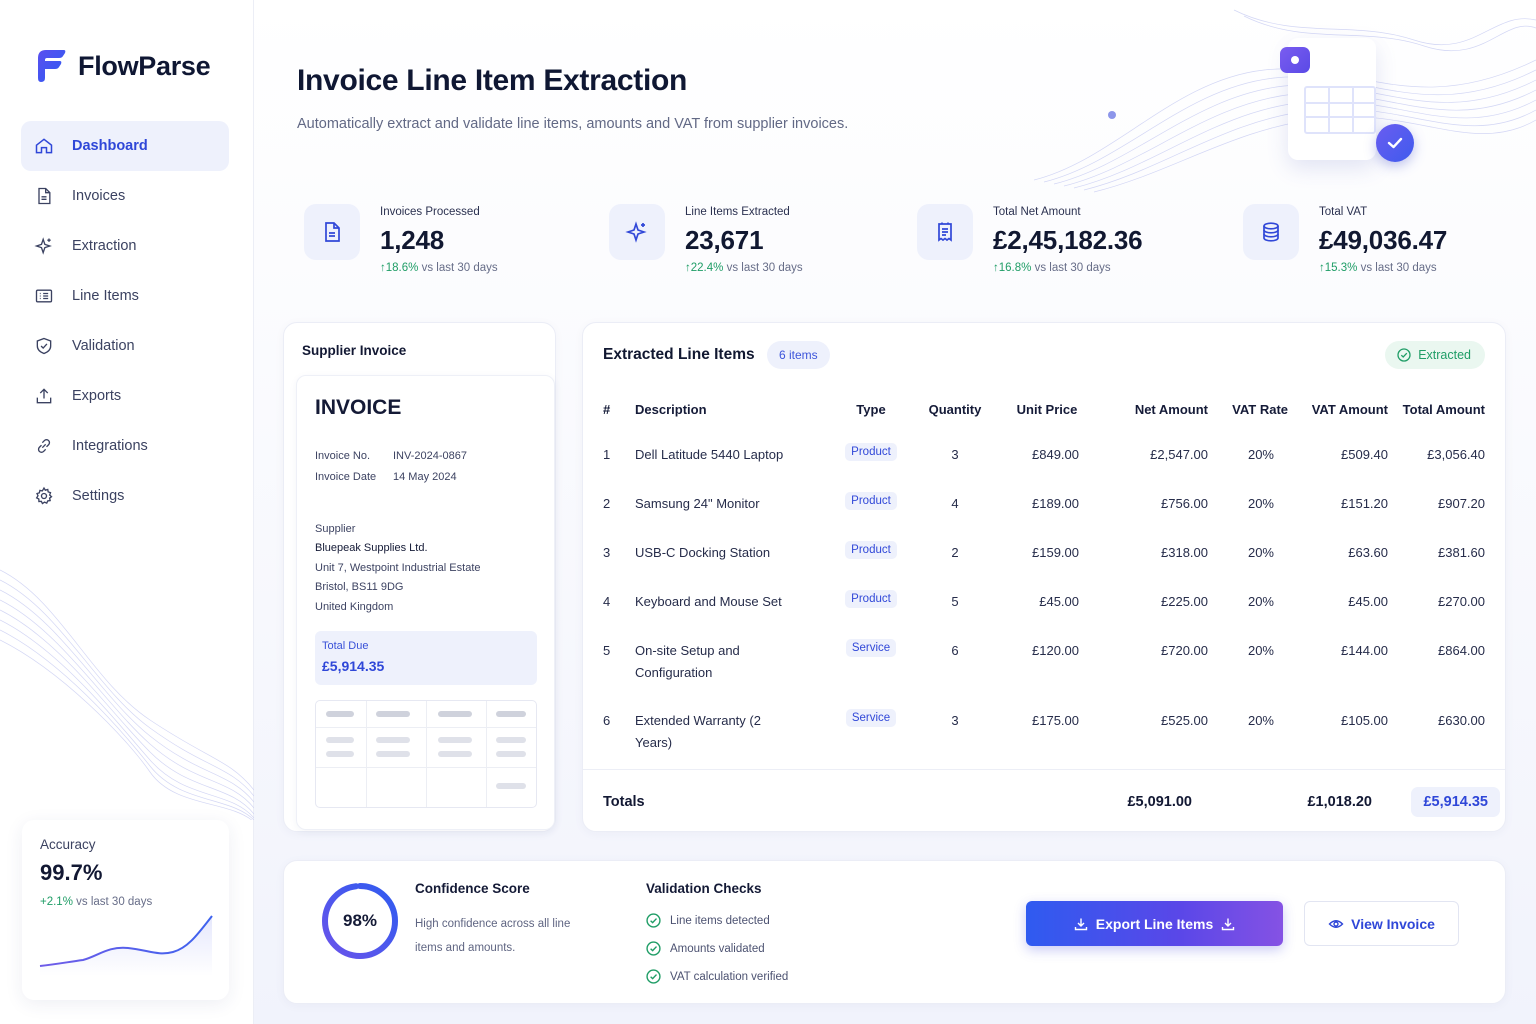  I want to click on row-vat-amount: £45.00, so click(1368, 601).